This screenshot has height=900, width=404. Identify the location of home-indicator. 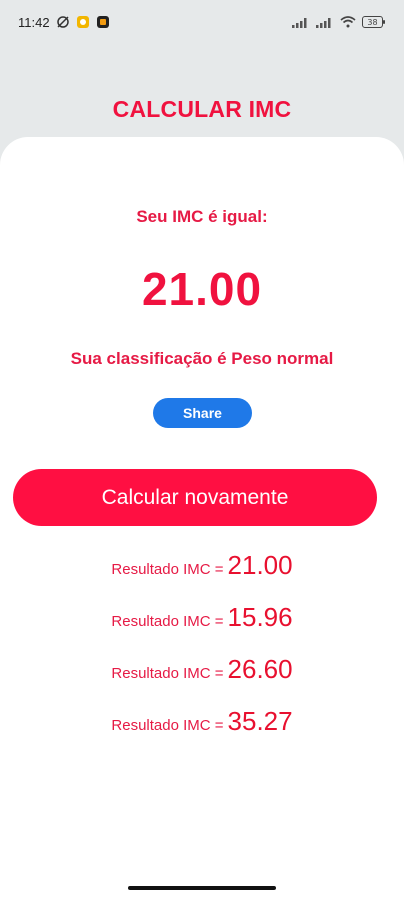
(202, 888).